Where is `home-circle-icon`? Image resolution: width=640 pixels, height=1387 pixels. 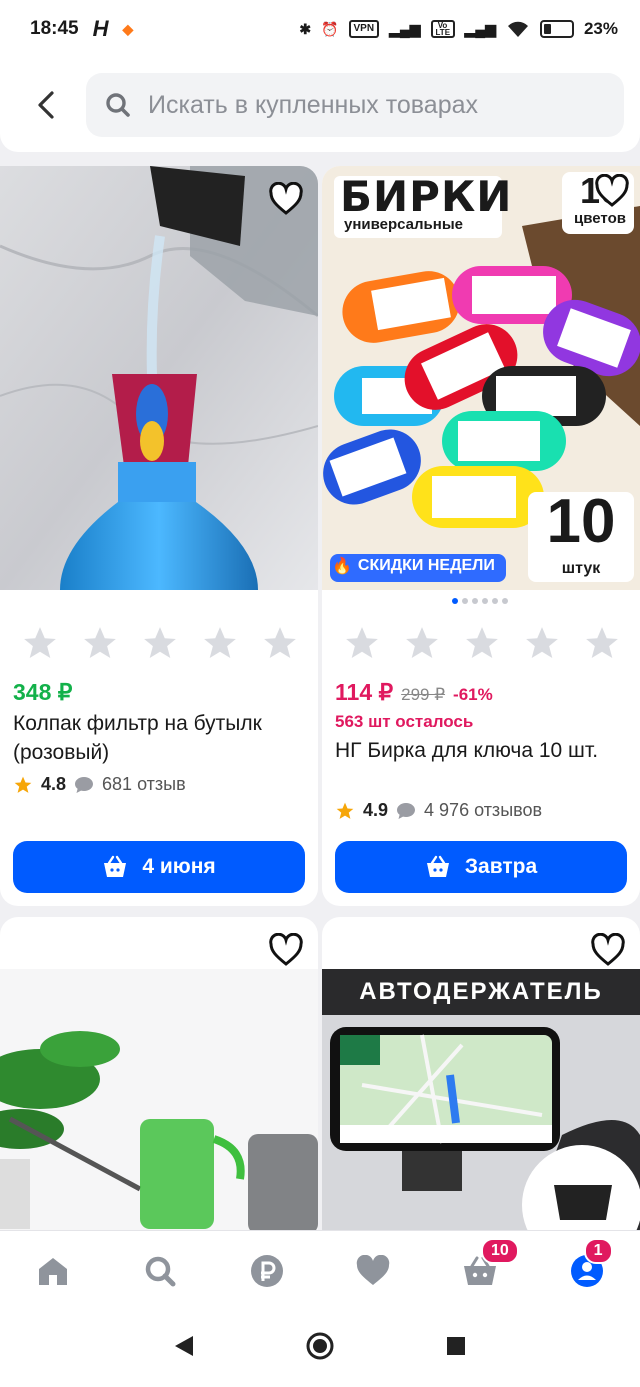 home-circle-icon is located at coordinates (320, 1346).